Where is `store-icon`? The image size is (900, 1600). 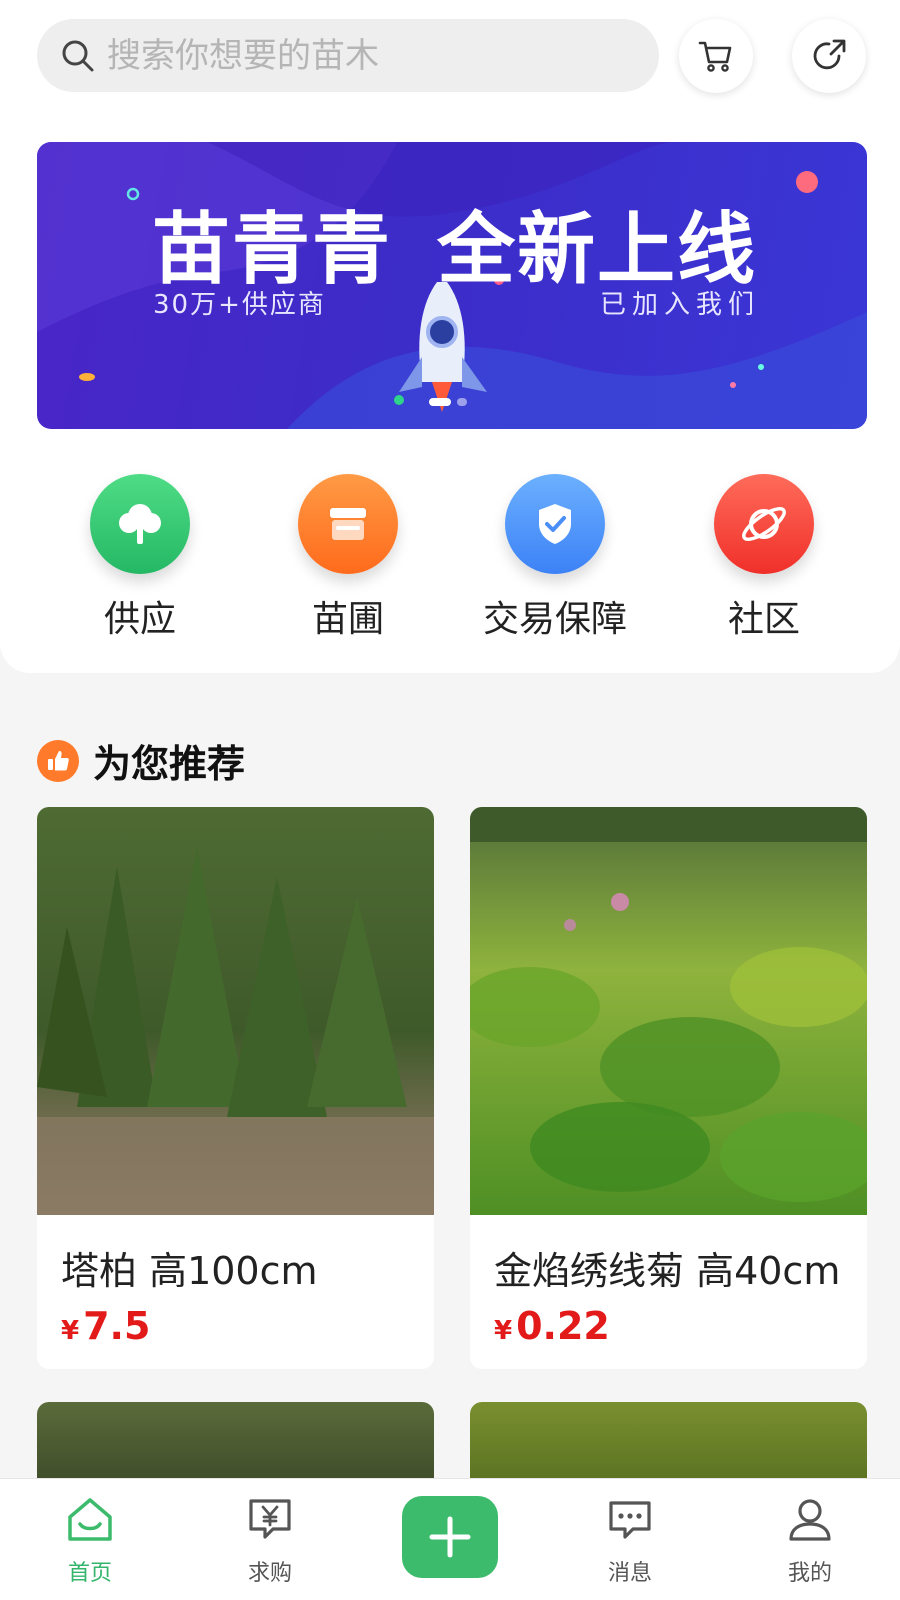
store-icon is located at coordinates (348, 524).